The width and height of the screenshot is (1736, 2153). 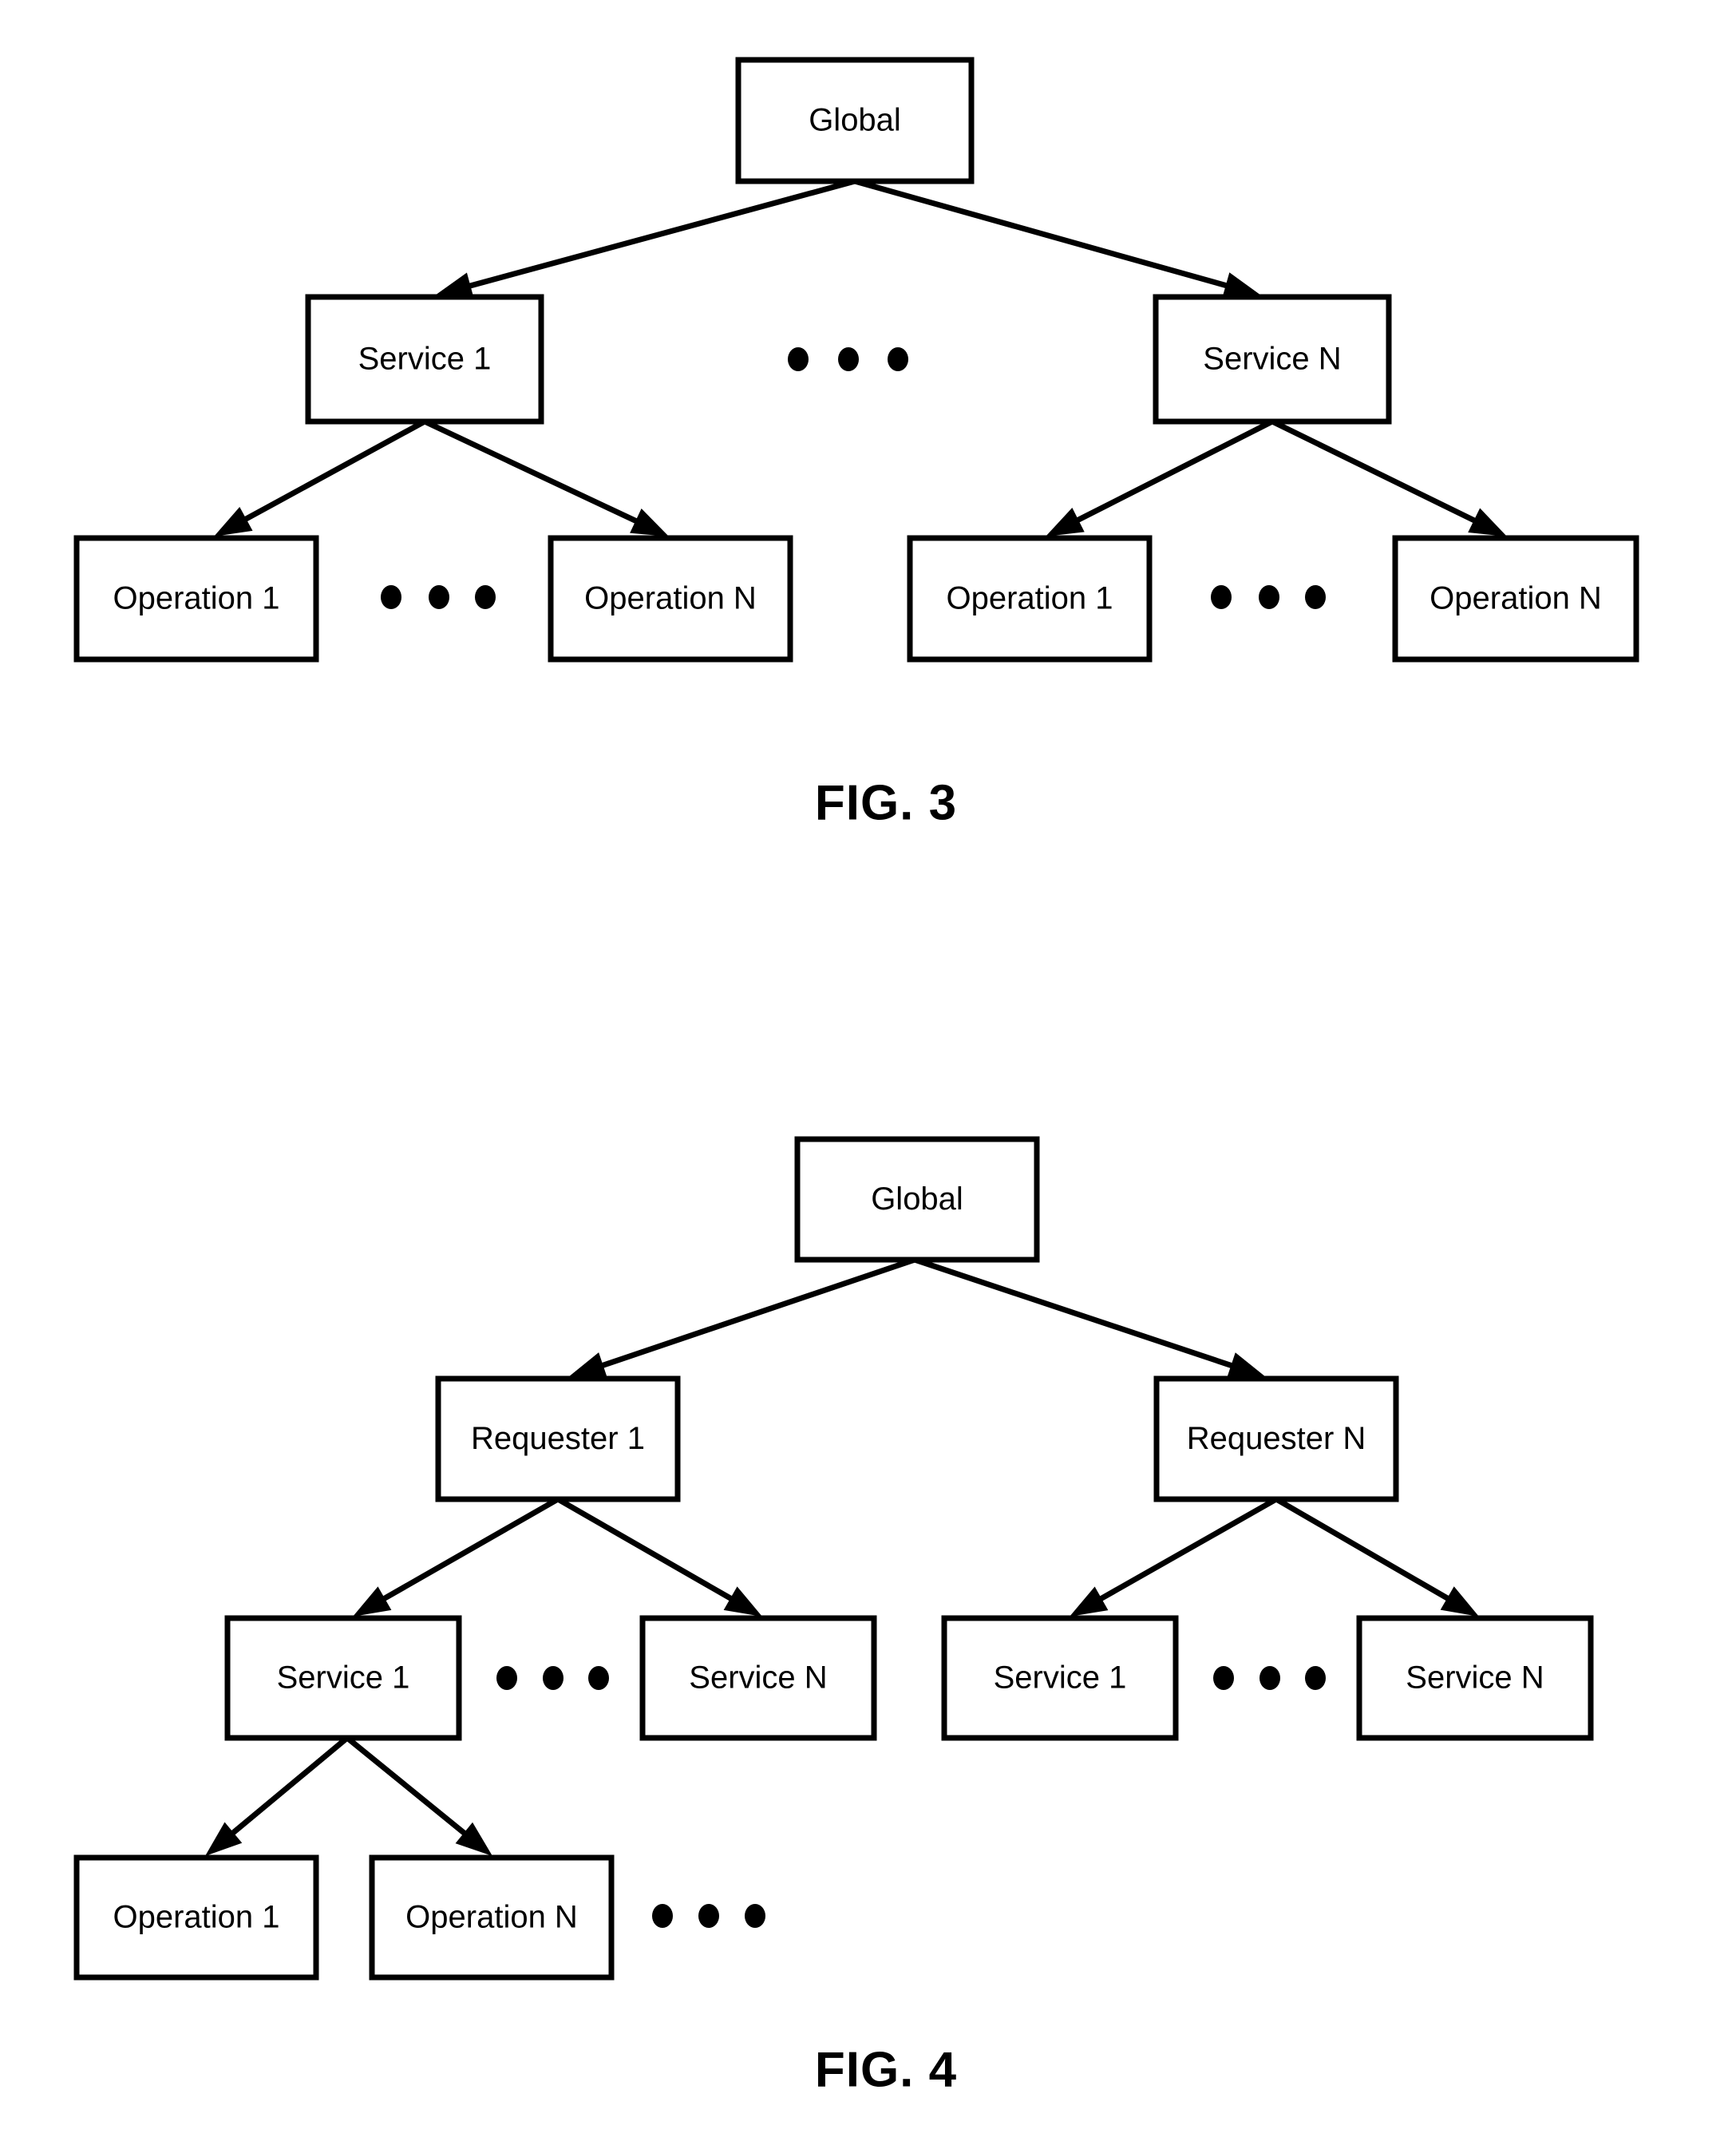 I want to click on edge-fig3-global-to-fig3-service-n, so click(x=1057, y=239).